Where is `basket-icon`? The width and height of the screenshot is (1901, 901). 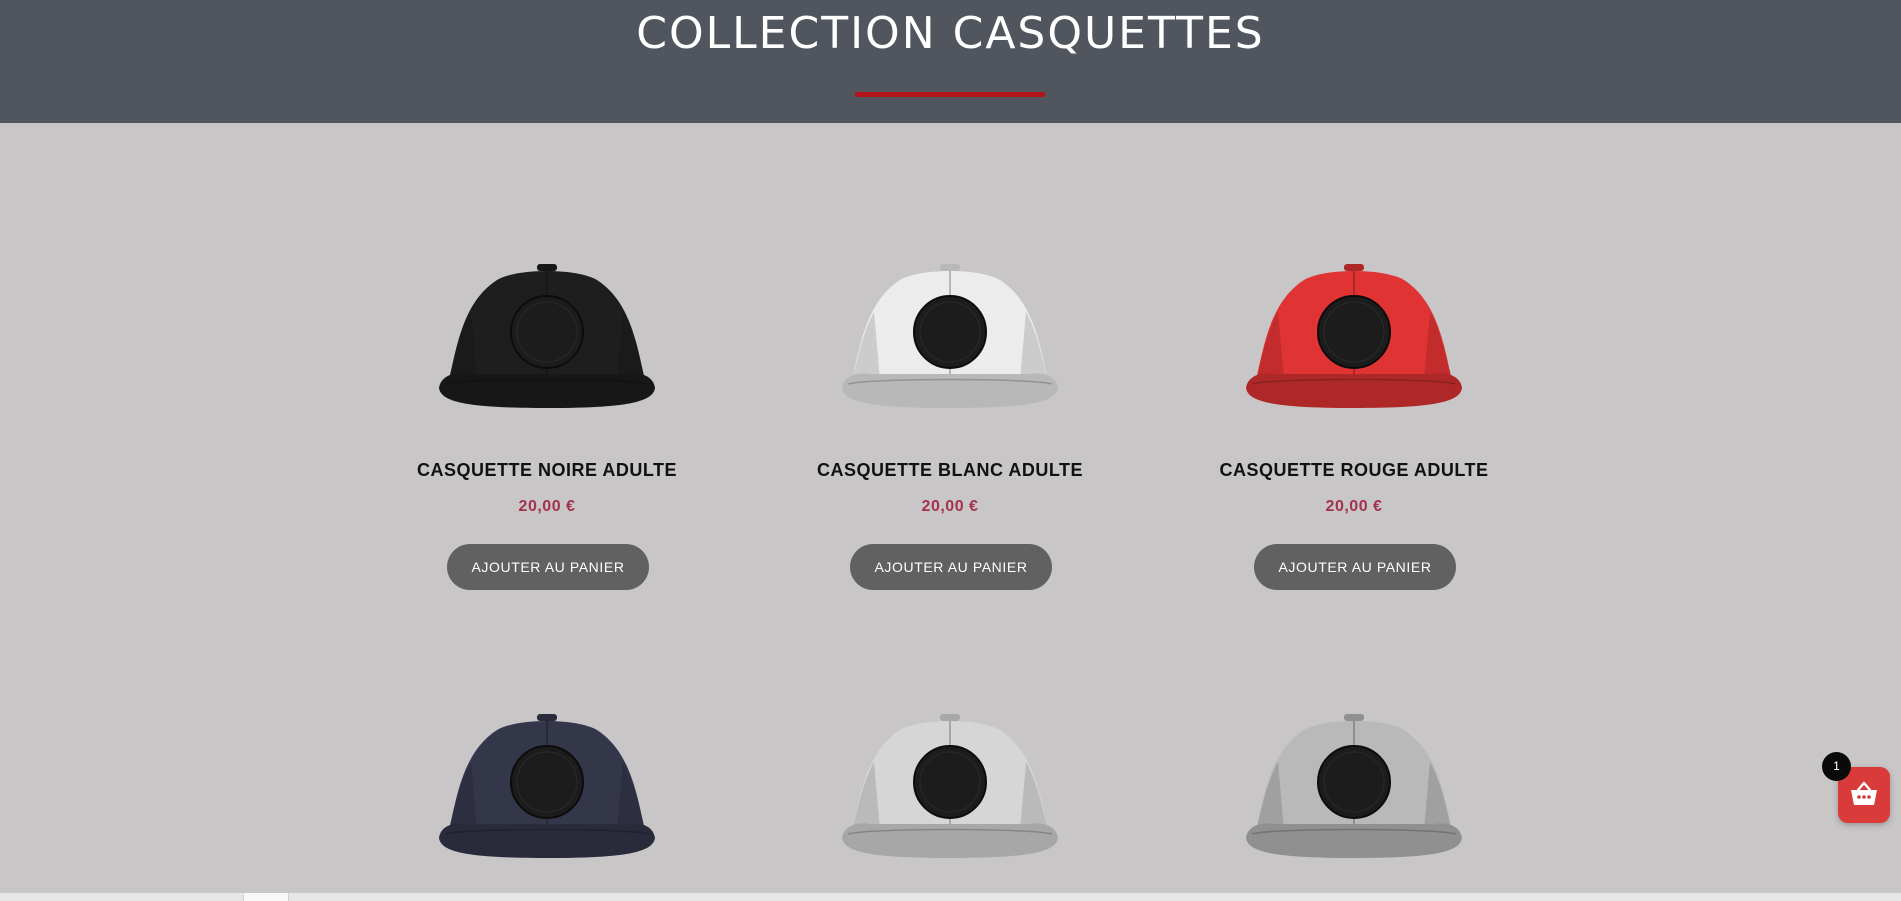 basket-icon is located at coordinates (1864, 793).